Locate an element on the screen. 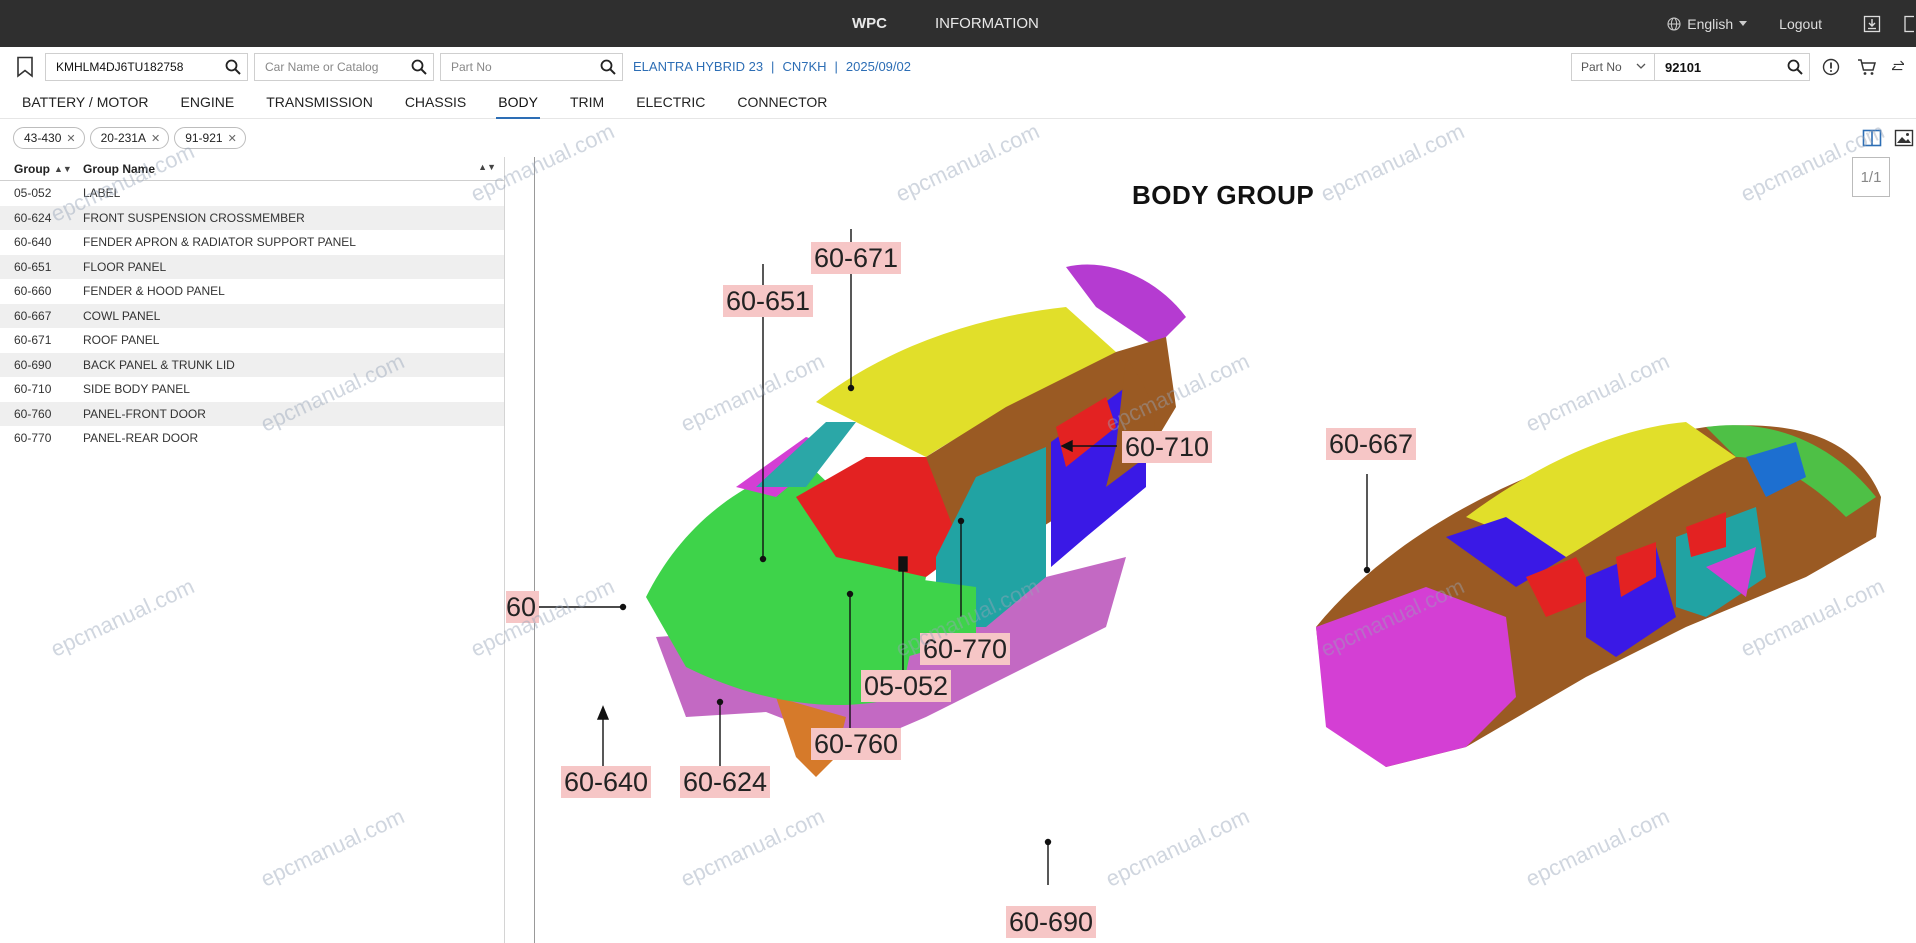 The image size is (1916, 943). chevron-down-icon is located at coordinates (1641, 66).